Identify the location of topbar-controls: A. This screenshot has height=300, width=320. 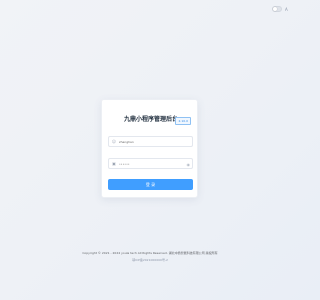
(281, 9).